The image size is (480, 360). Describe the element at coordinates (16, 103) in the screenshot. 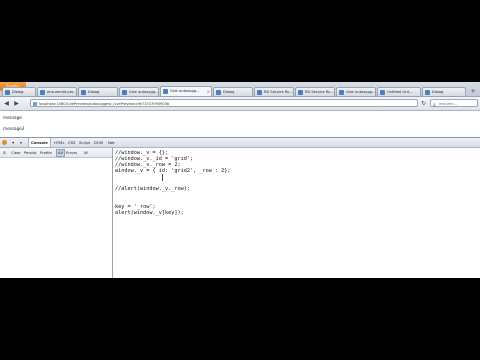

I see `forward-arrow-icon: ▶` at that location.